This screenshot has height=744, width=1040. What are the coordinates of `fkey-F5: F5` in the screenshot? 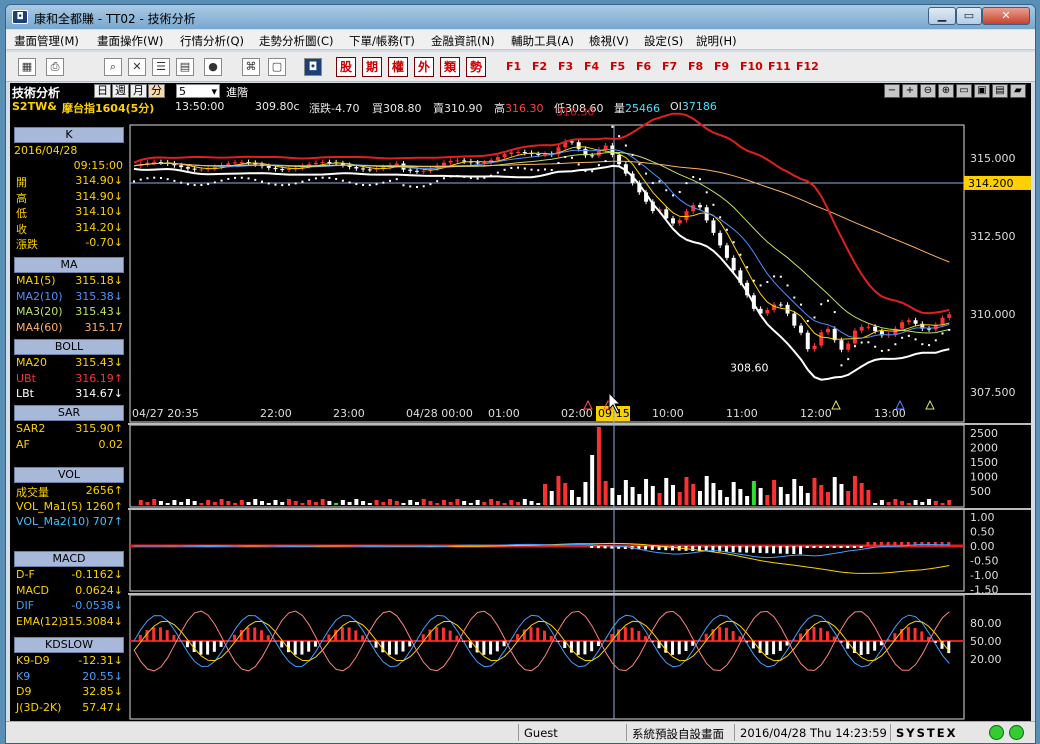 It's located at (617, 66).